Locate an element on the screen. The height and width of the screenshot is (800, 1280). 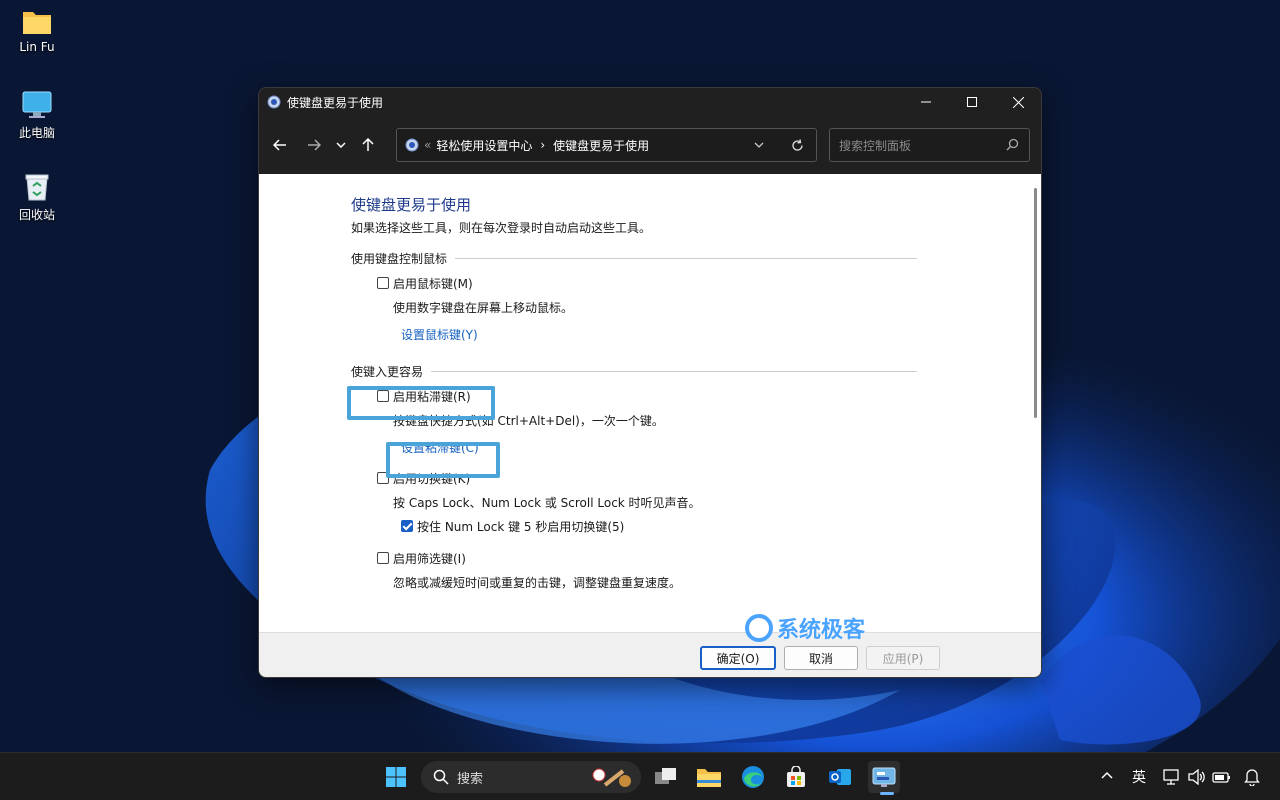
section-mouse-control: 使用键盘控制鼠标 is located at coordinates (634, 258).